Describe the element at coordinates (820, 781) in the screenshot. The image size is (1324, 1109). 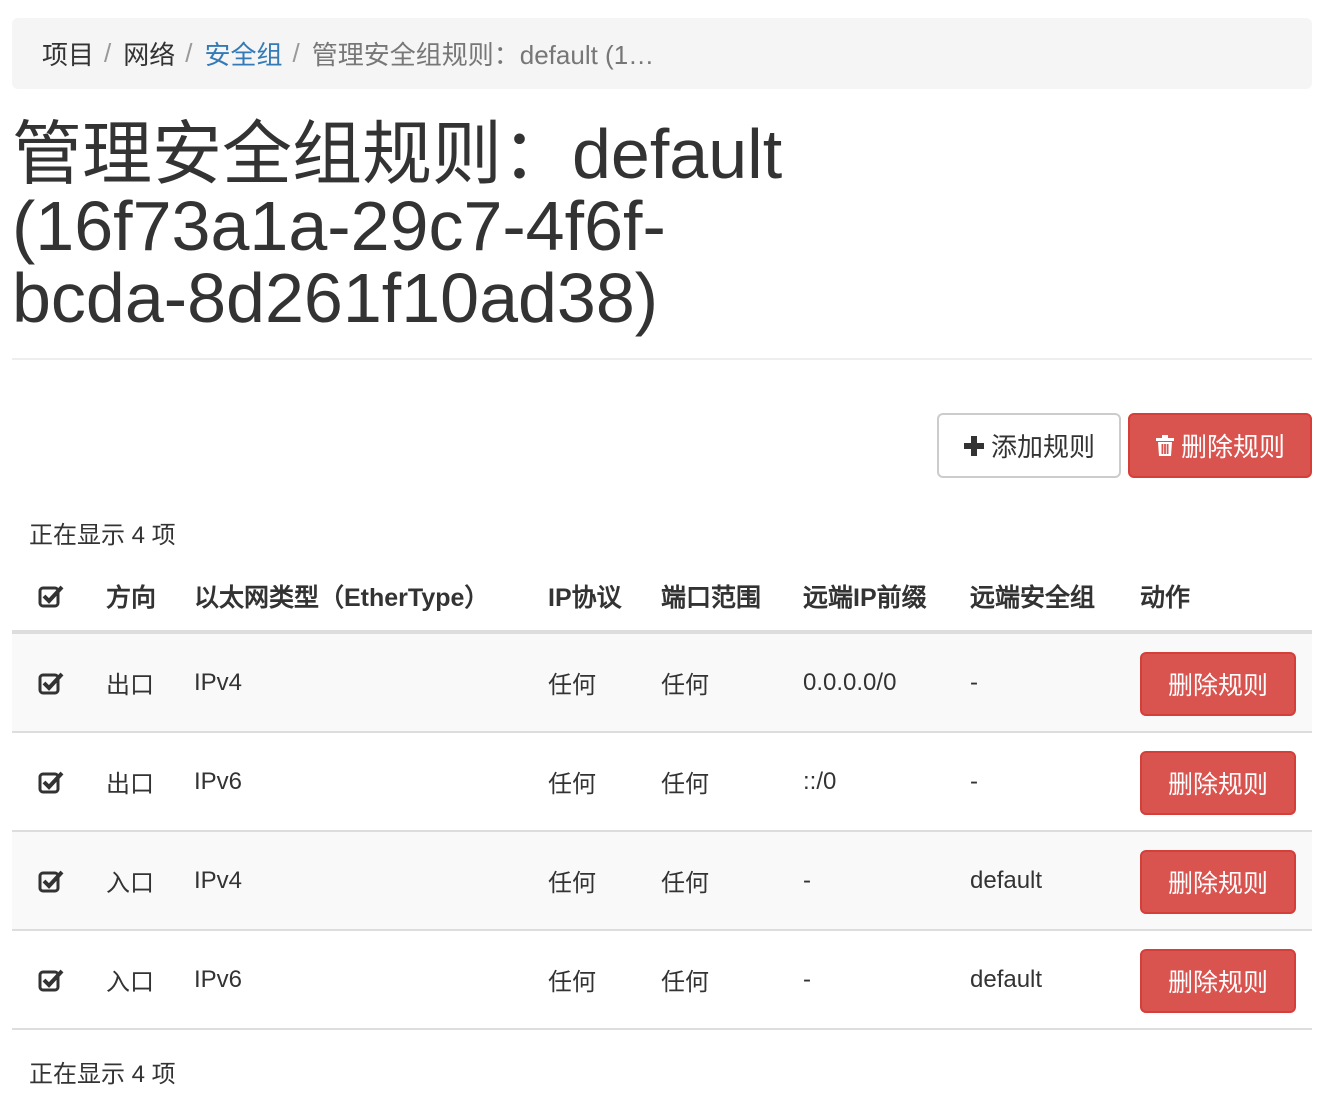
I see `cell-remote-ip-prefix: ::/0` at that location.